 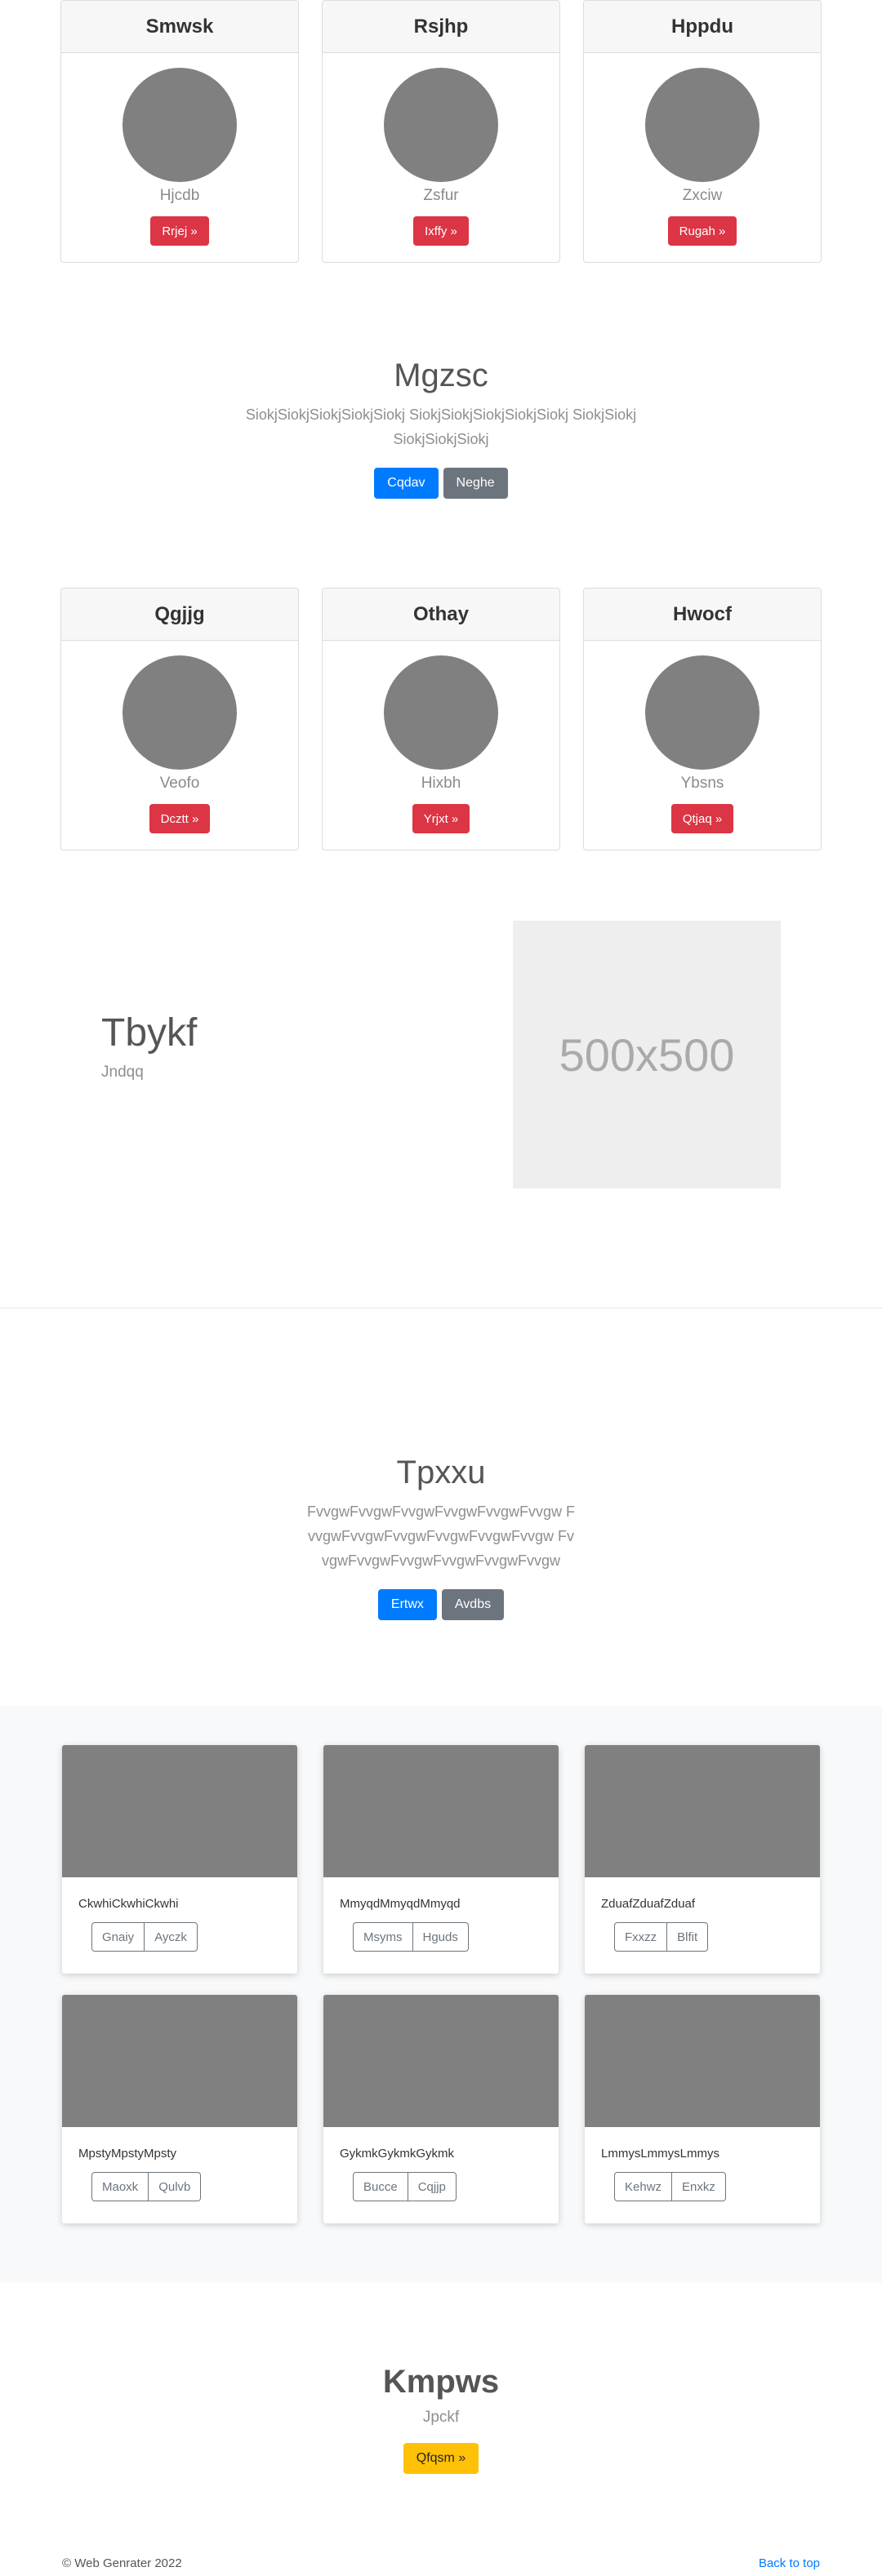 I want to click on gallery-caption: ZduafZduafZduaf, so click(x=648, y=1904).